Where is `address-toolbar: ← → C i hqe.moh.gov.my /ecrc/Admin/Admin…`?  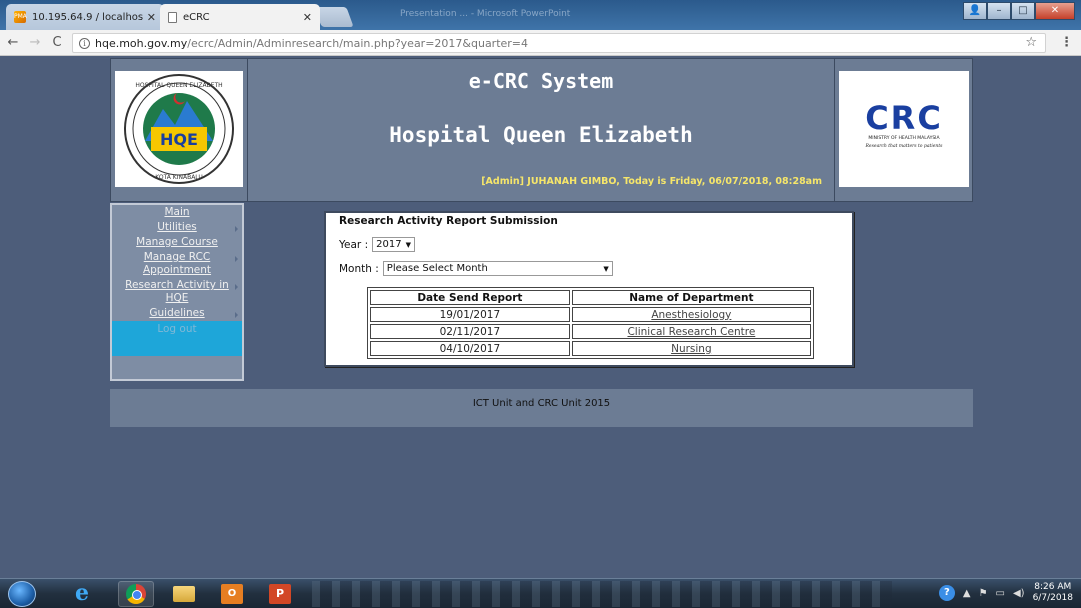
address-toolbar: ← → C i hqe.moh.gov.my /ecrc/Admin/Admin… is located at coordinates (540, 43).